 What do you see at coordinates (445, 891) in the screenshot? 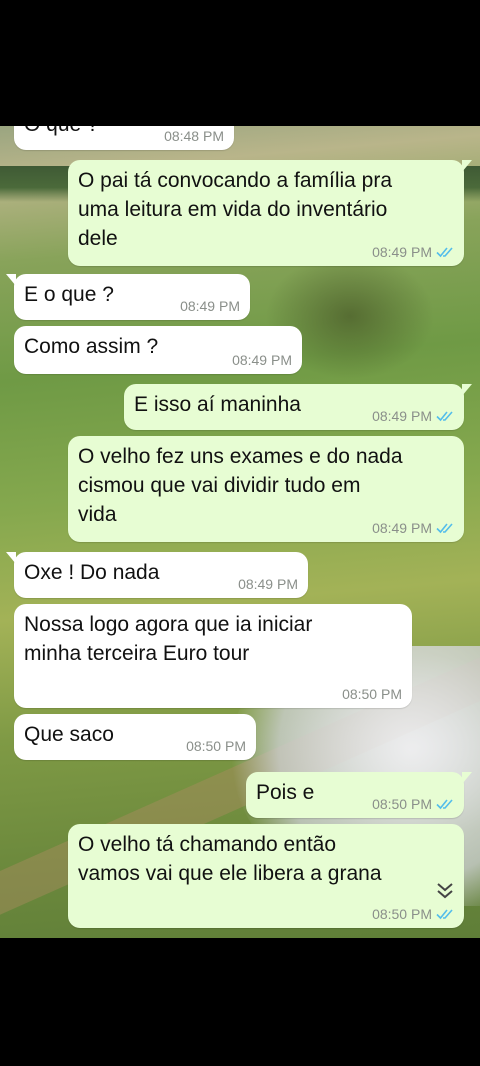
I see `double-chevron-down-icon` at bounding box center [445, 891].